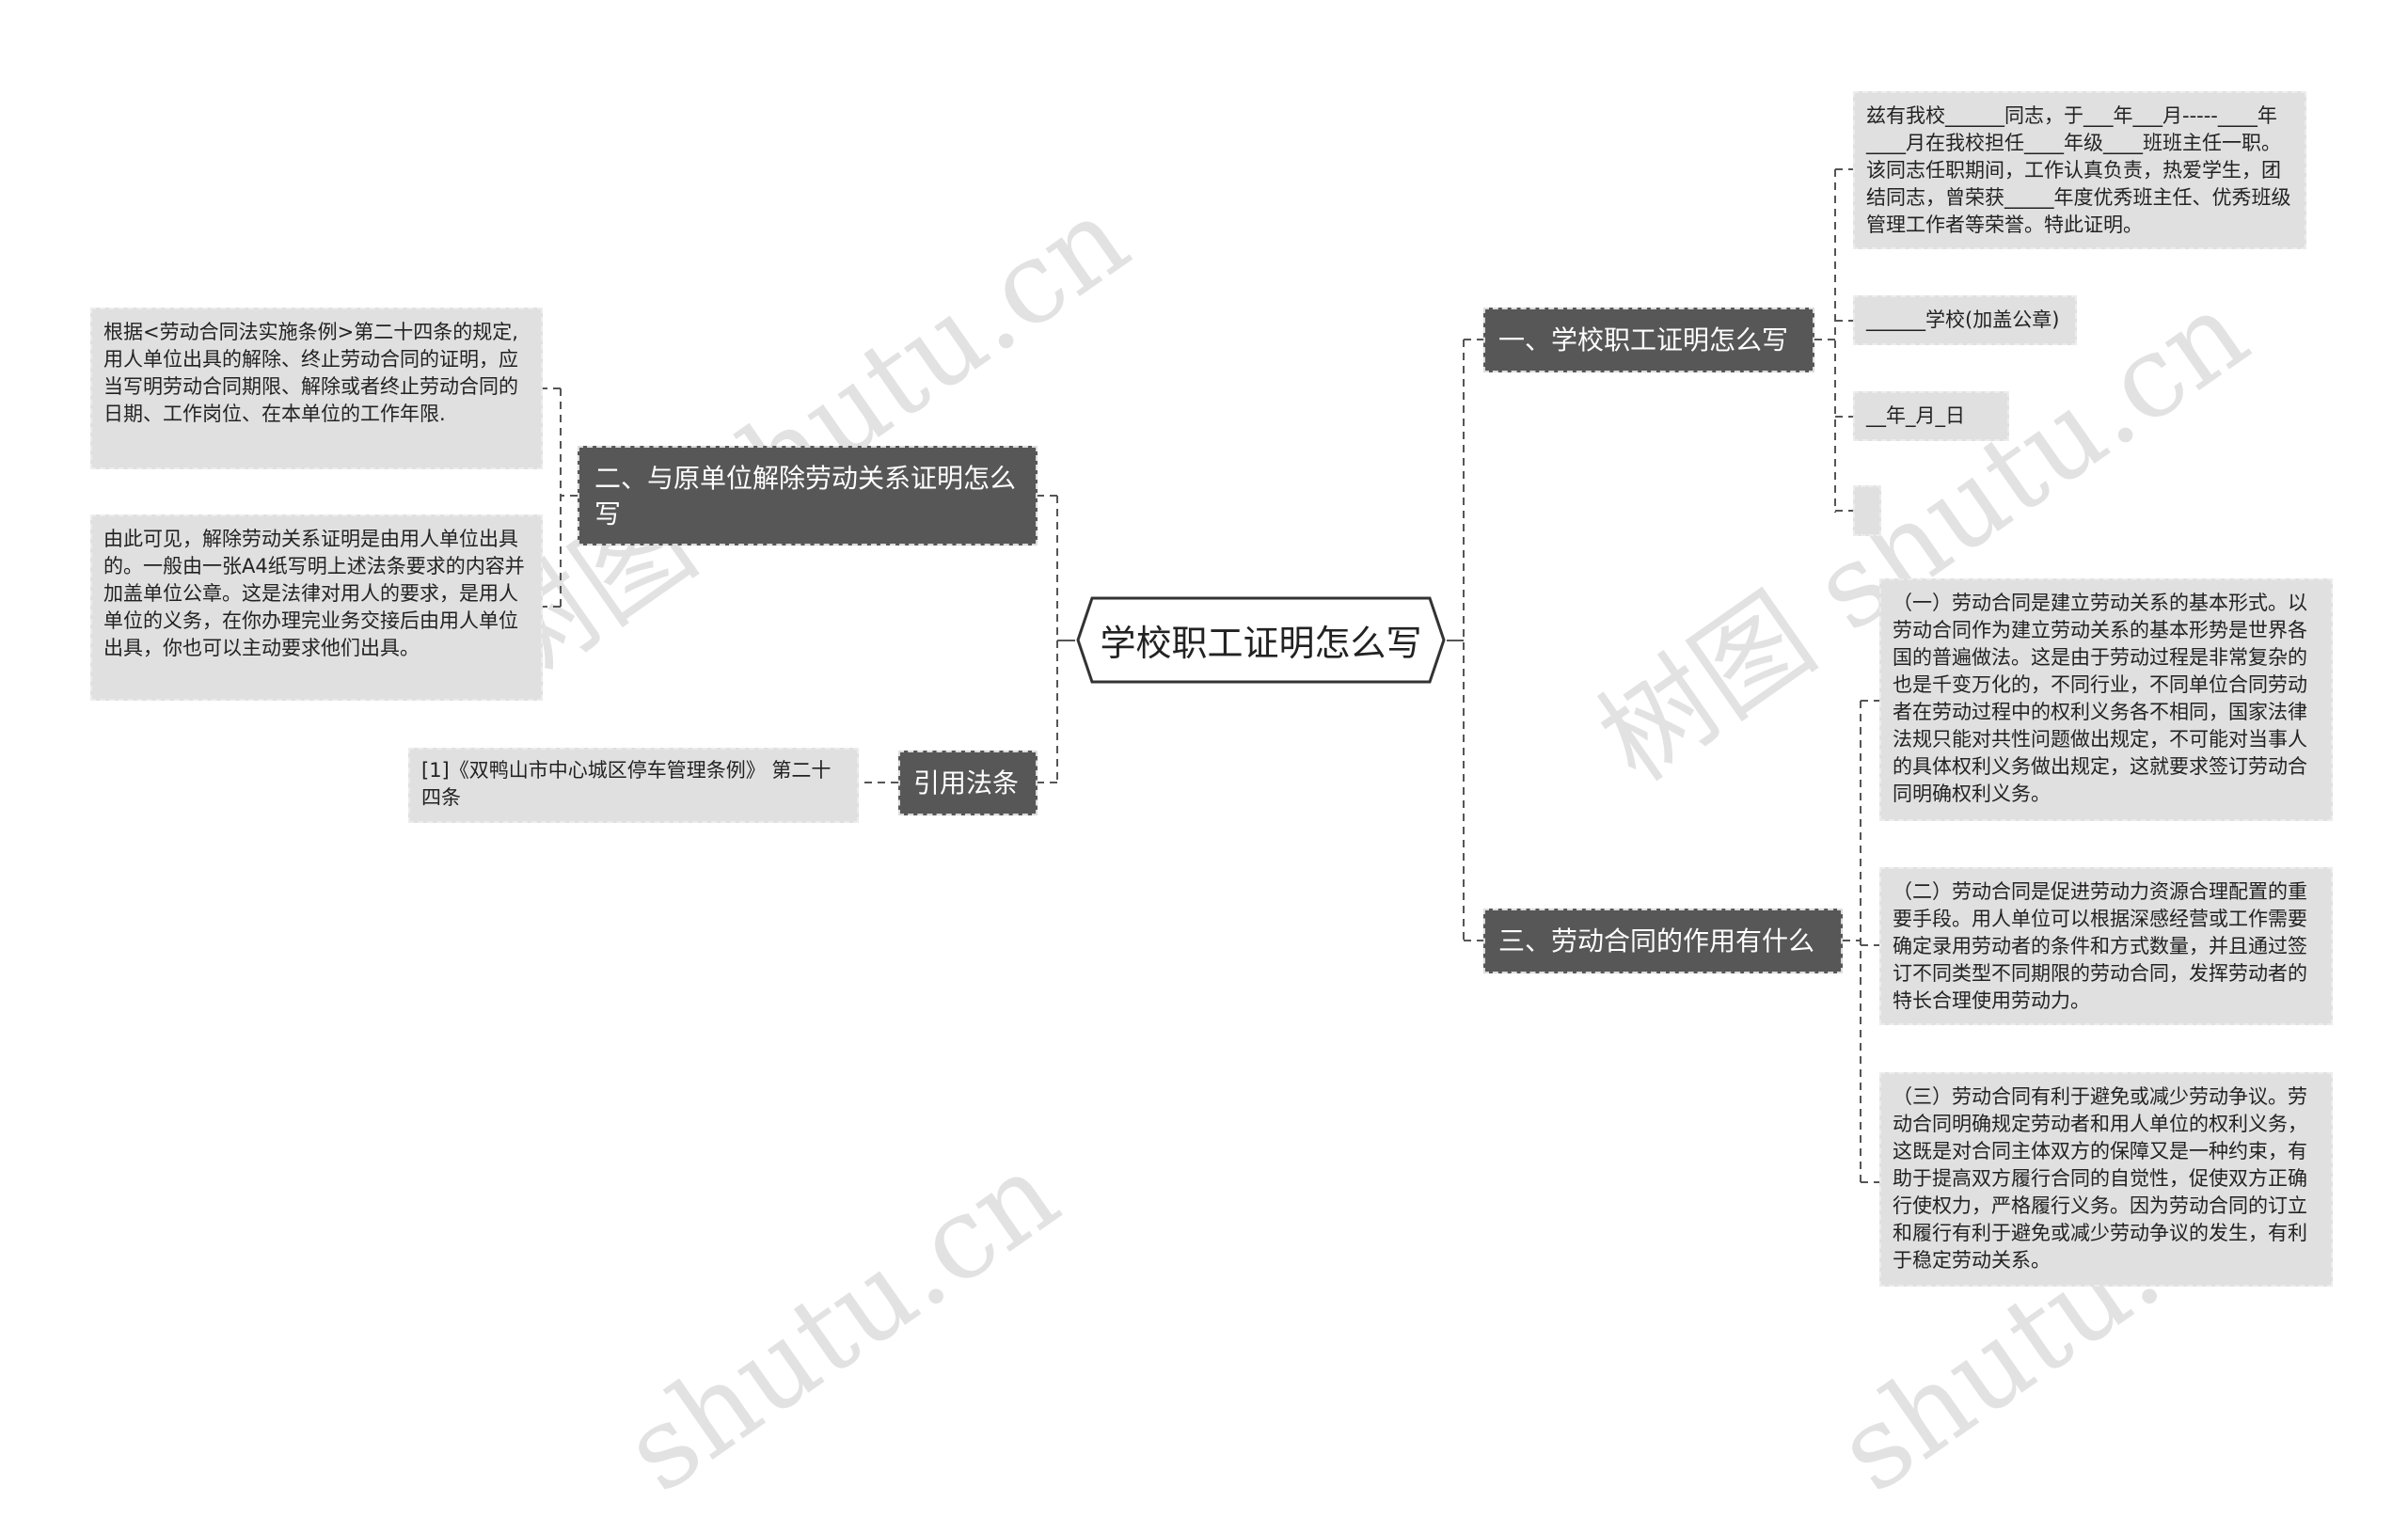 The image size is (2408, 1518). I want to click on branch-topic-contract-role: 三、劳动合同的作用有什么, so click(1663, 941).